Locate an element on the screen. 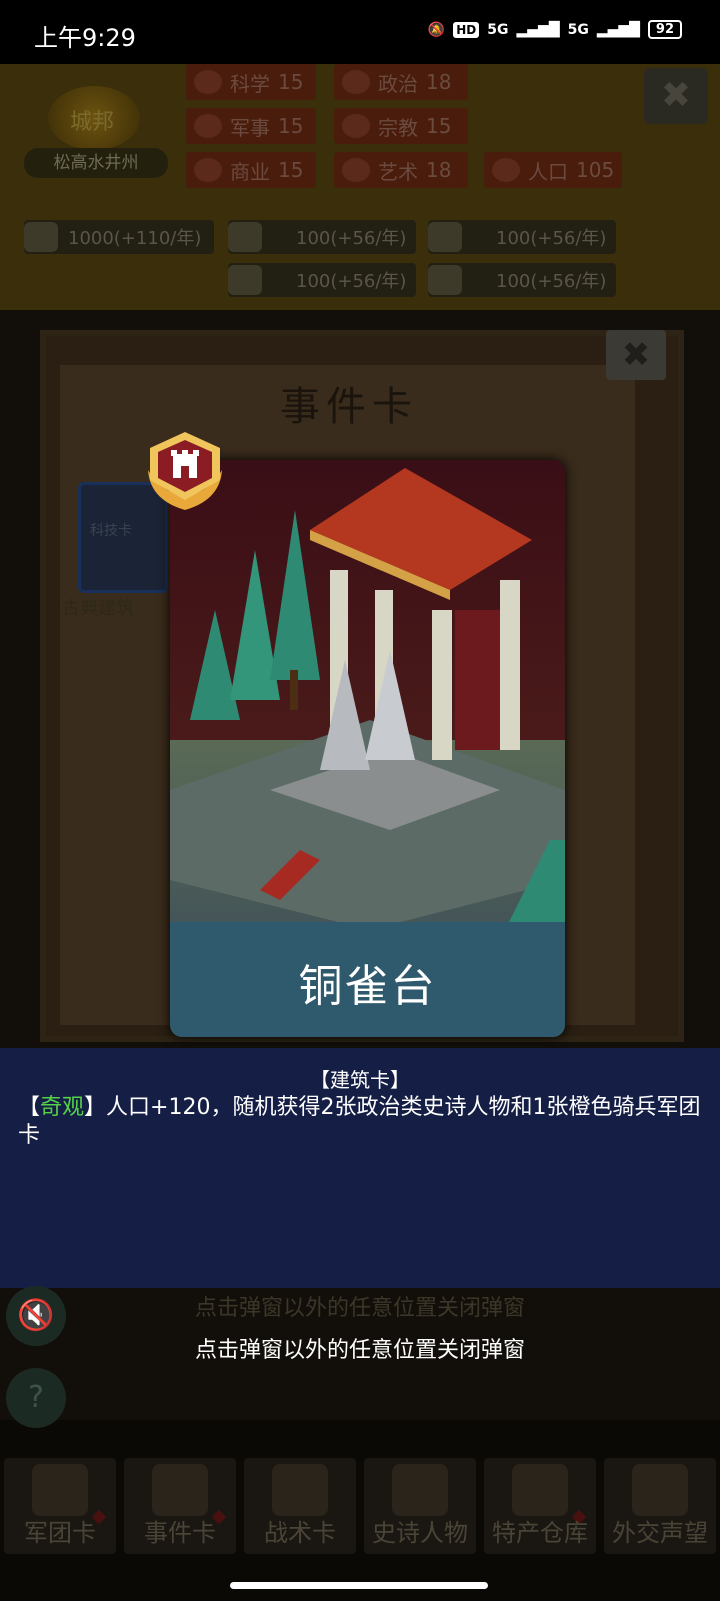 This screenshot has width=720, height=1601. resource-value: 1000(+110/年) is located at coordinates (135, 238).